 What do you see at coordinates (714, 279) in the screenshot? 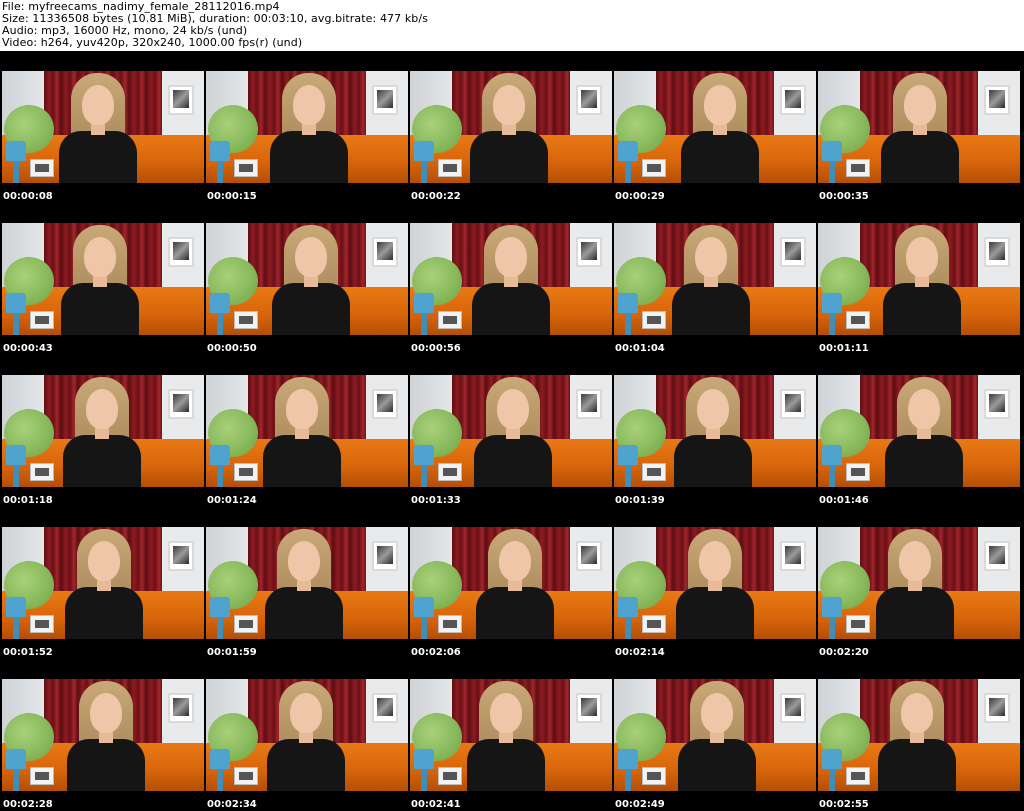
I see `thumbnail-cell: 00:01:04` at bounding box center [714, 279].